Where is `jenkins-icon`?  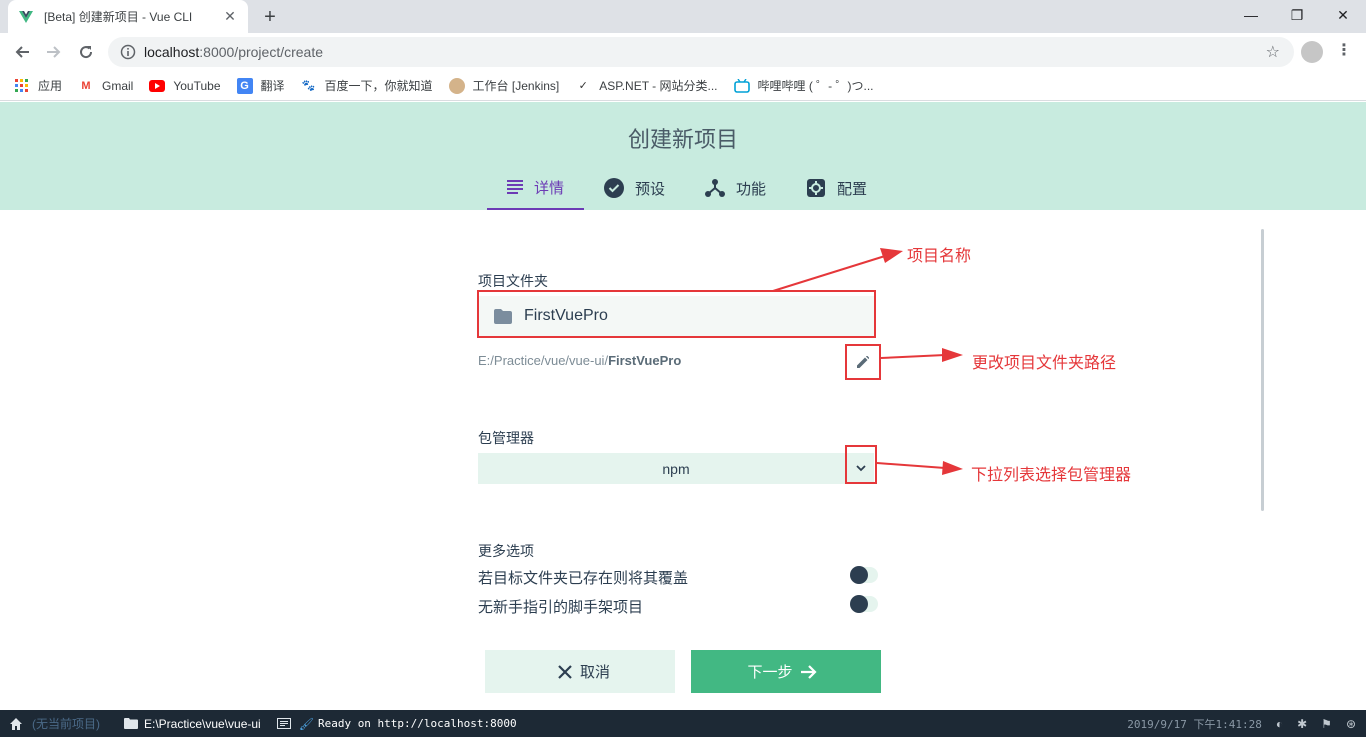
jenkins-icon is located at coordinates (456, 85).